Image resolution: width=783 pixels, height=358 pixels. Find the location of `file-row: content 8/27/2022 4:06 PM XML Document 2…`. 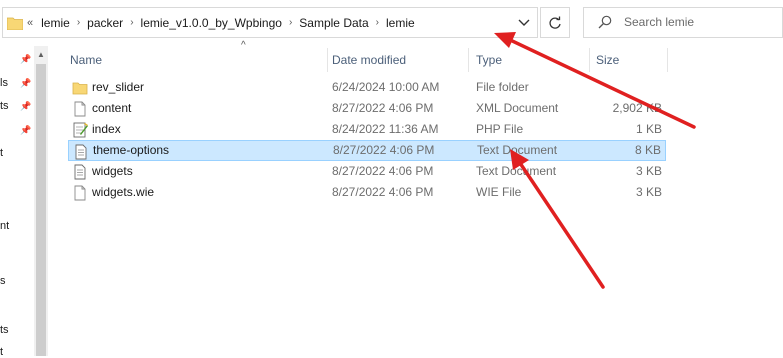

file-row: content 8/27/2022 4:06 PM XML Document 2… is located at coordinates (367, 108).